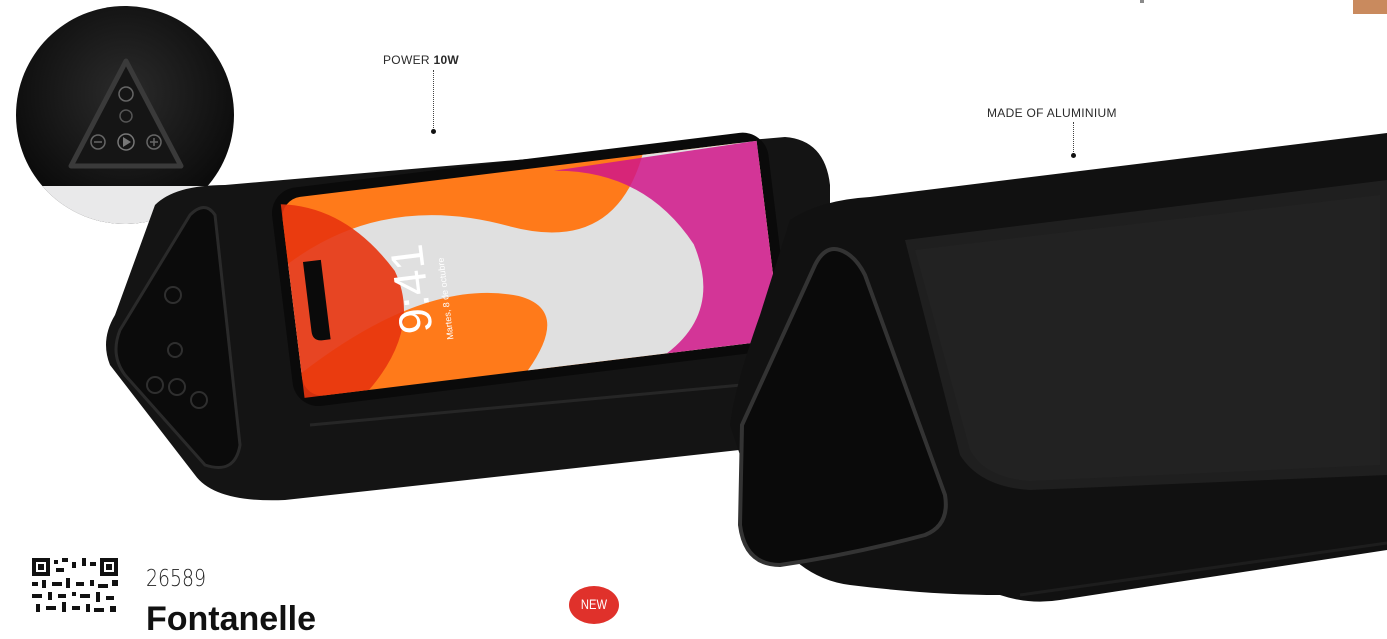  I want to click on power-callout-label: POWER 10W, so click(421, 60).